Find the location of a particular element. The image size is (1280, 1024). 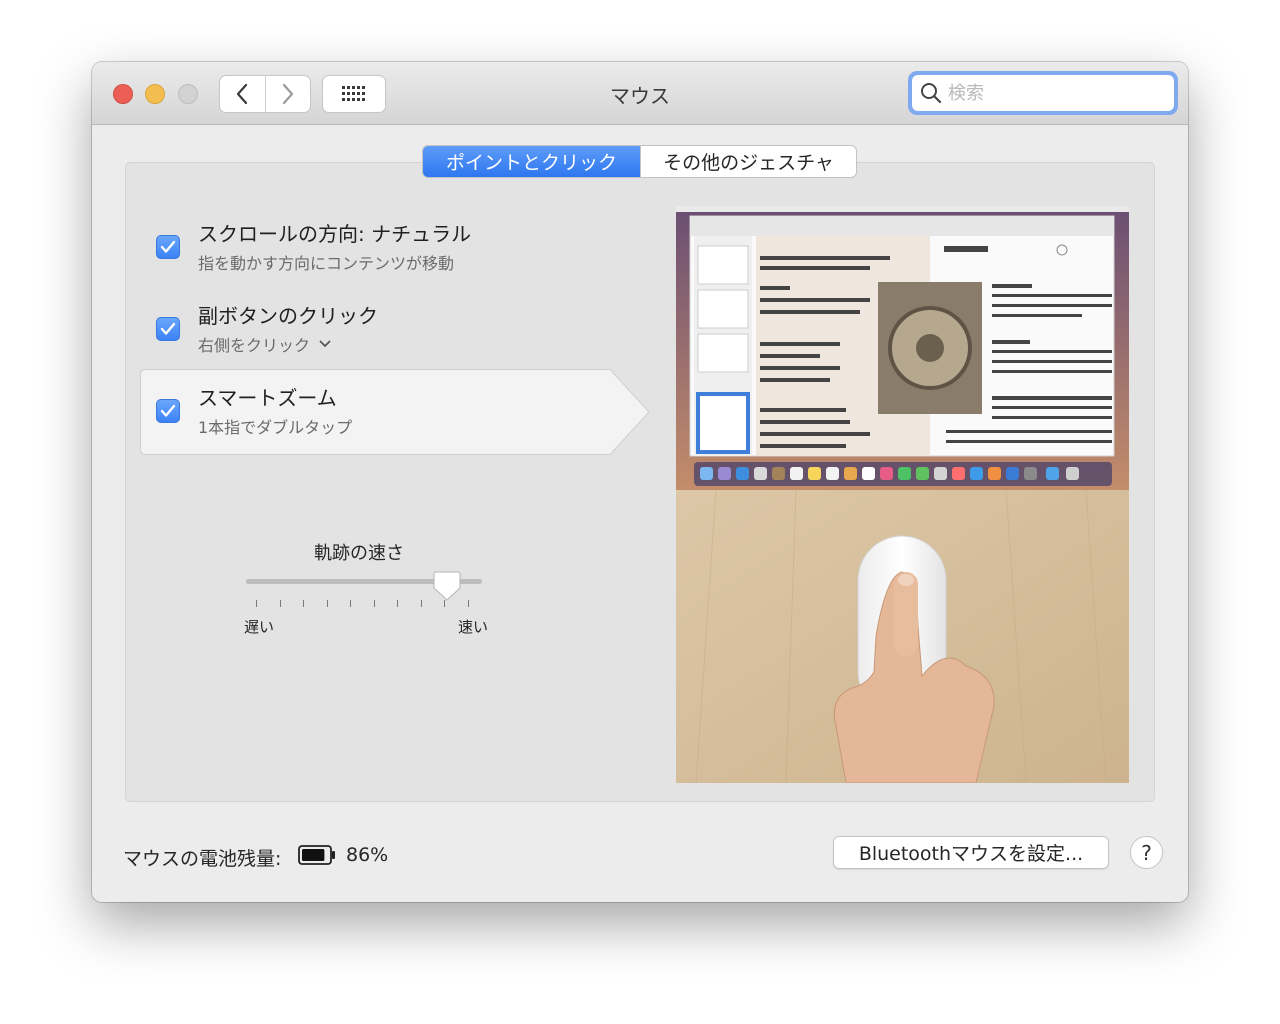

smart-zoom-checkbox is located at coordinates (168, 411).